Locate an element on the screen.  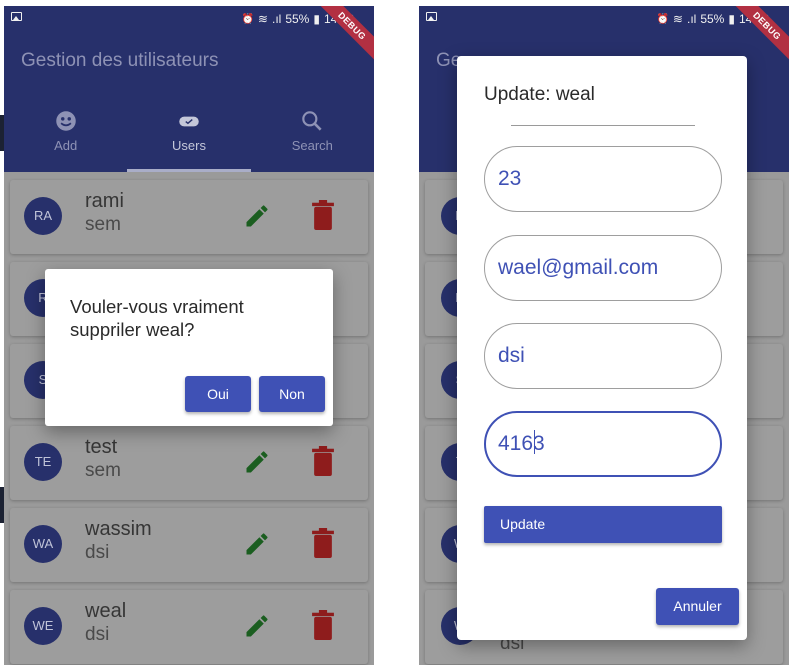
user-card: RA rami sem is located at coordinates (189, 217).